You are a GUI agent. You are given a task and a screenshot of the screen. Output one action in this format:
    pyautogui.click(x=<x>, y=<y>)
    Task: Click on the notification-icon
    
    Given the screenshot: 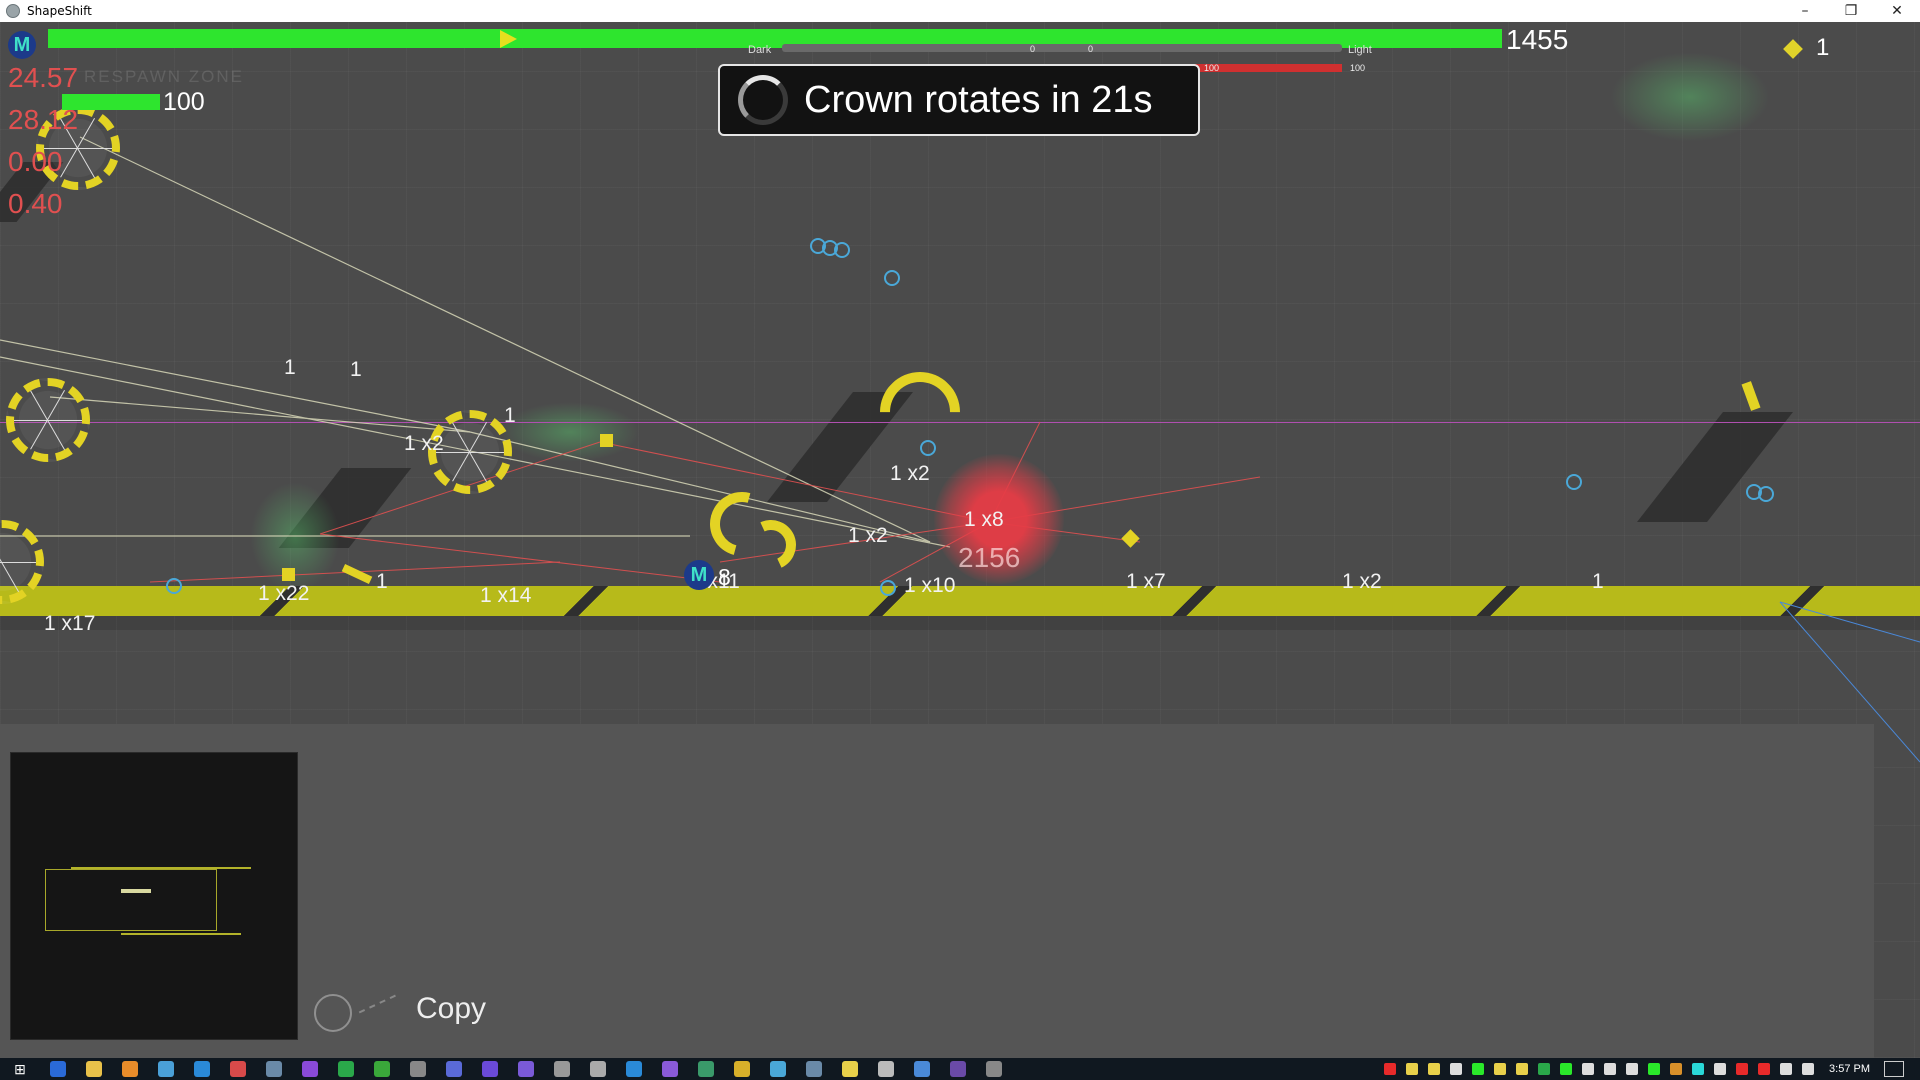 What is the action you would take?
    pyautogui.click(x=1894, y=1069)
    